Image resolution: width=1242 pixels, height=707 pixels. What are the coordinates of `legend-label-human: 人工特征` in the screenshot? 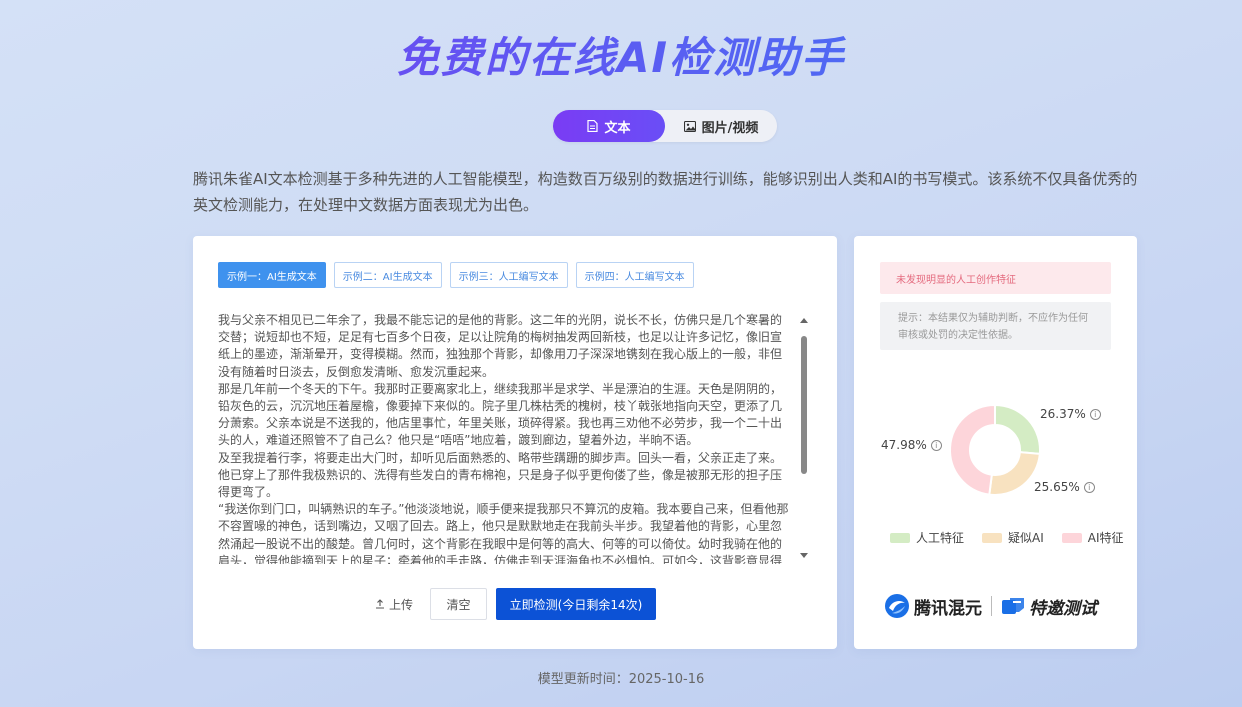 It's located at (940, 538).